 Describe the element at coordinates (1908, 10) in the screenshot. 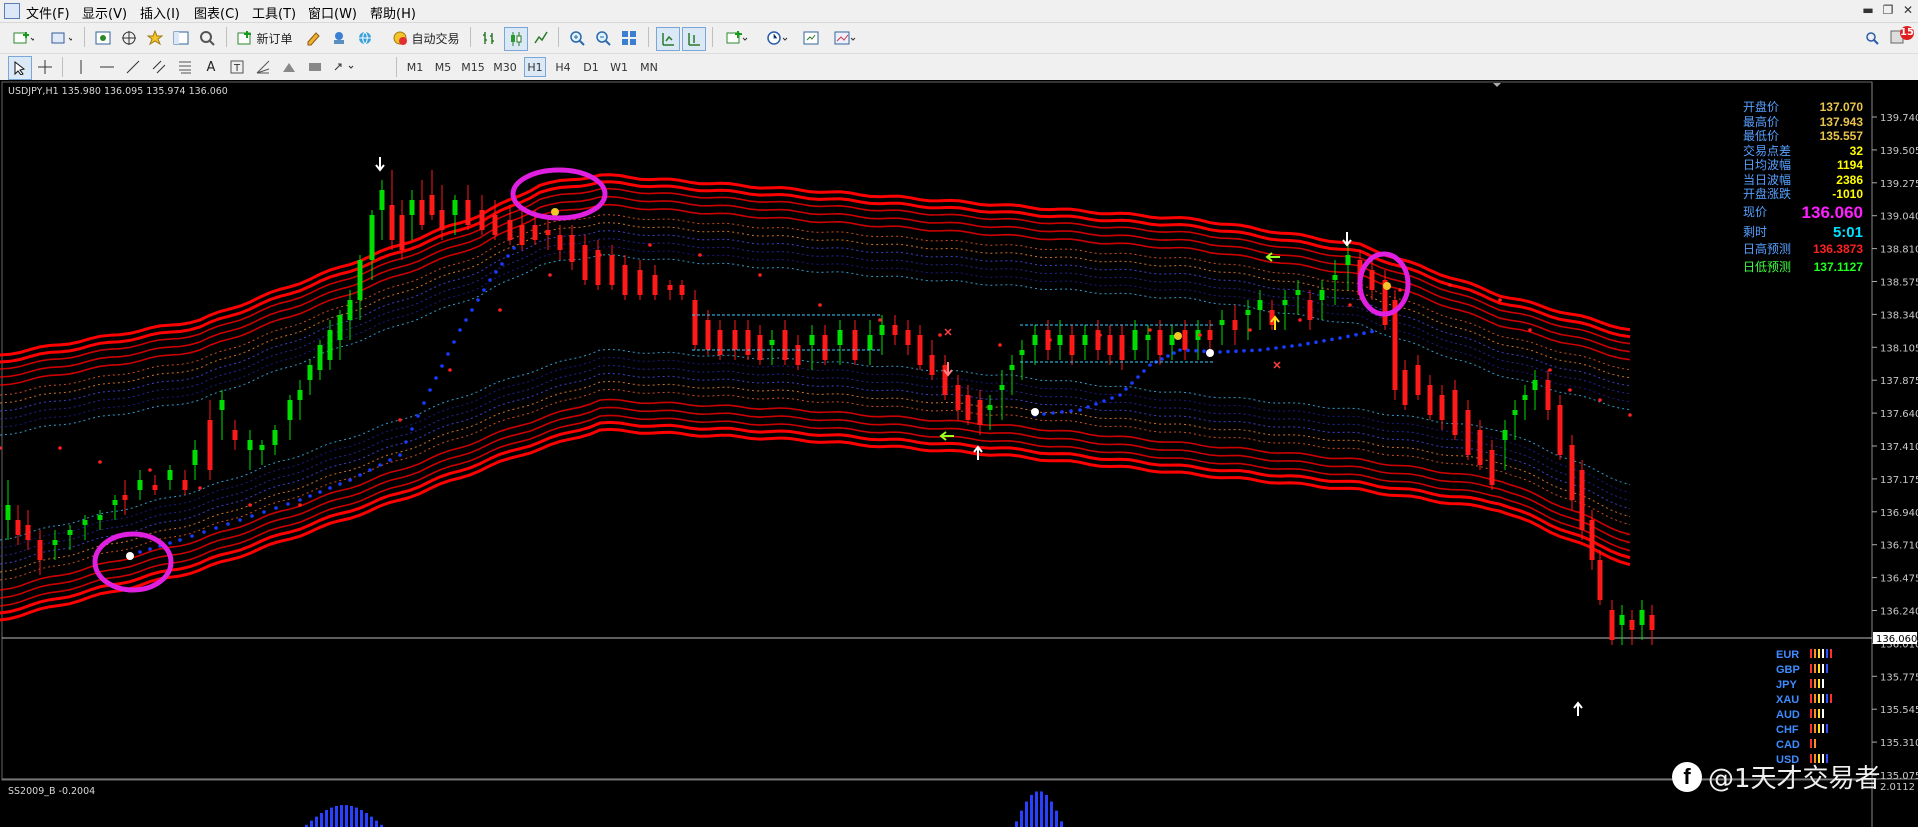

I see `close-icon: ✕` at that location.